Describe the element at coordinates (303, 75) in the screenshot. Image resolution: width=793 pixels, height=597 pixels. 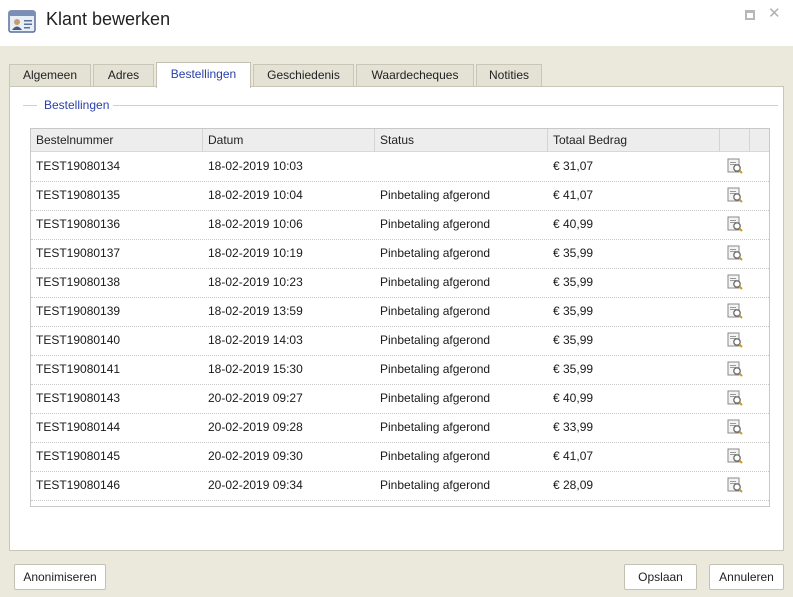
I see `tab-geschiedenis: Geschiedenis` at that location.